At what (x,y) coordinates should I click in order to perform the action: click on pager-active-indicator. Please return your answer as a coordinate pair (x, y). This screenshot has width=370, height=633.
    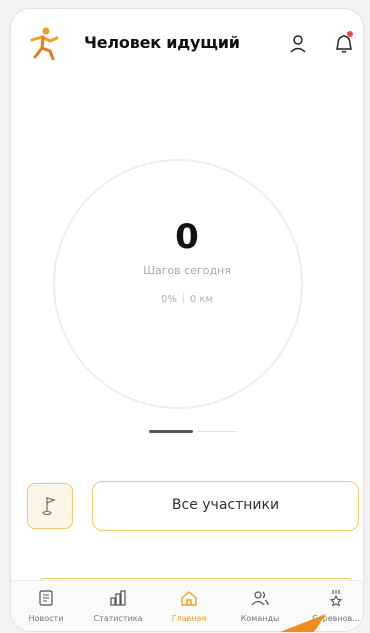
    Looking at the image, I should click on (171, 431).